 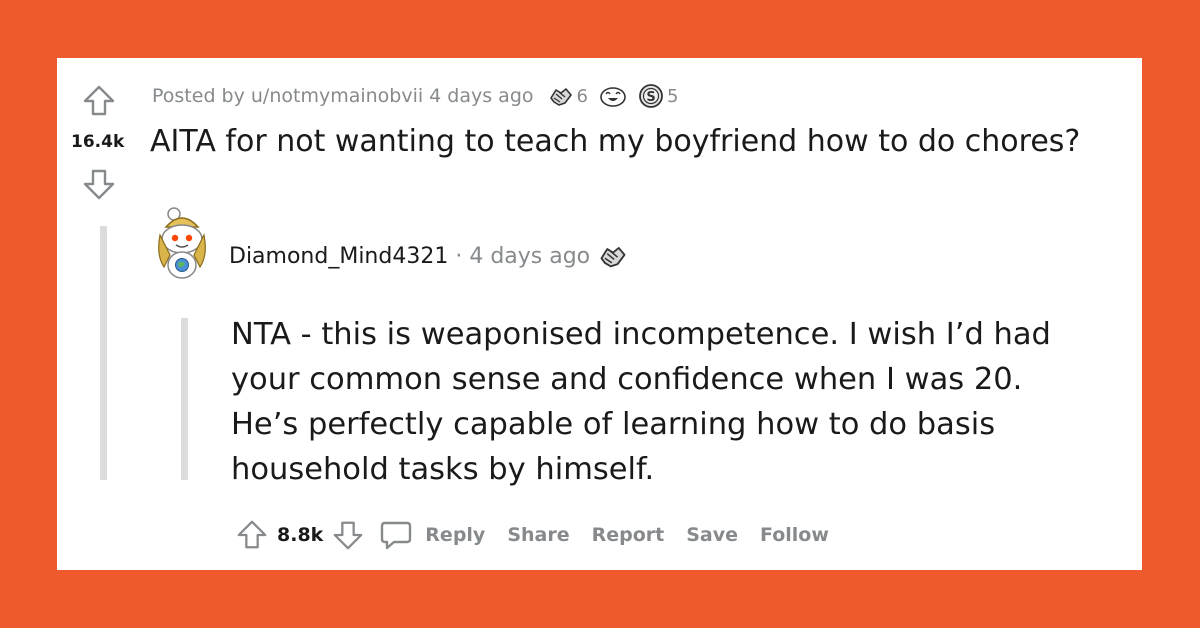 What do you see at coordinates (613, 96) in the screenshot?
I see `laughing-face-award-icon` at bounding box center [613, 96].